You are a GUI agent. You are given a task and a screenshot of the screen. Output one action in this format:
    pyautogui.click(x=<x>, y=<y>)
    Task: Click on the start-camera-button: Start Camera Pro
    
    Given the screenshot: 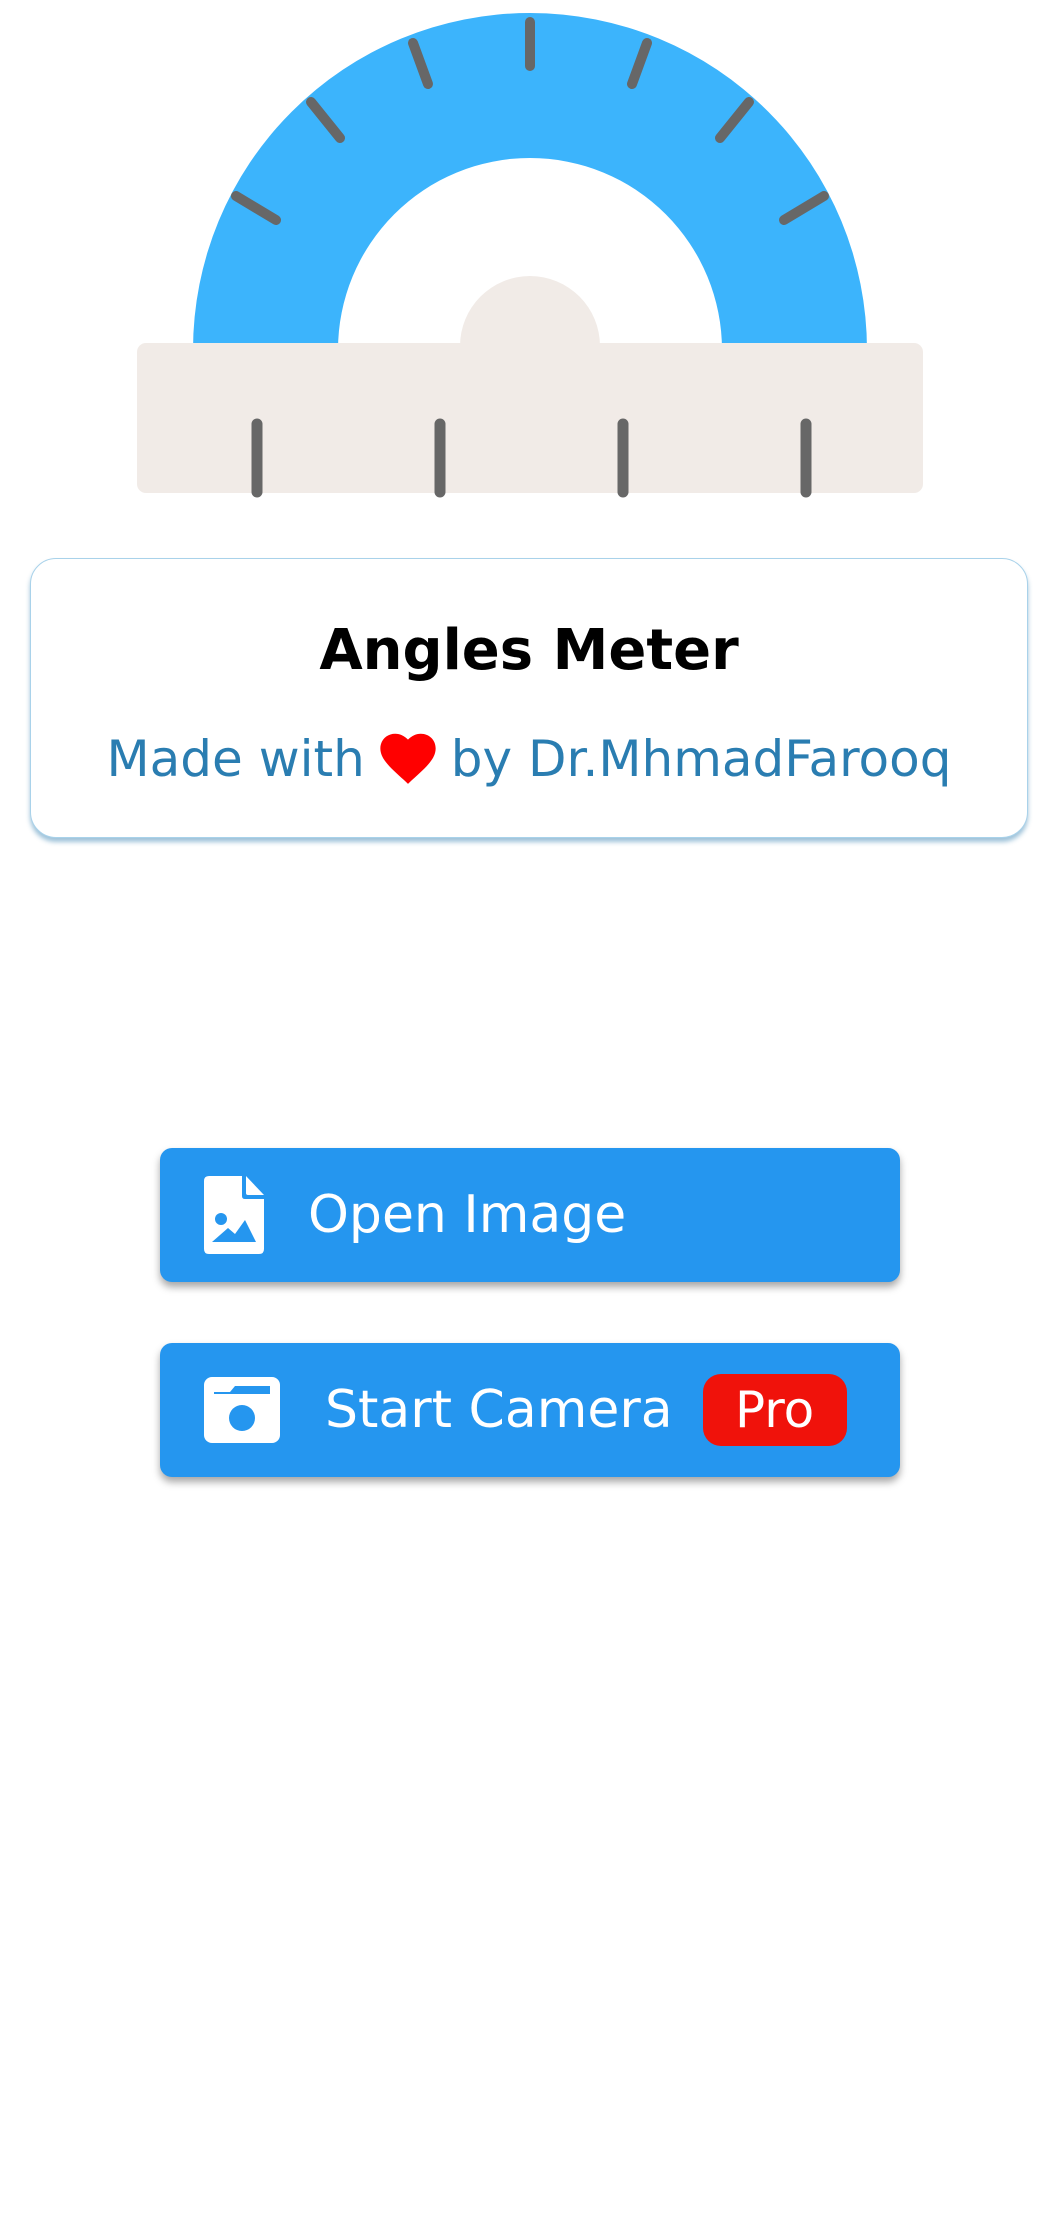 What is the action you would take?
    pyautogui.click(x=530, y=1410)
    